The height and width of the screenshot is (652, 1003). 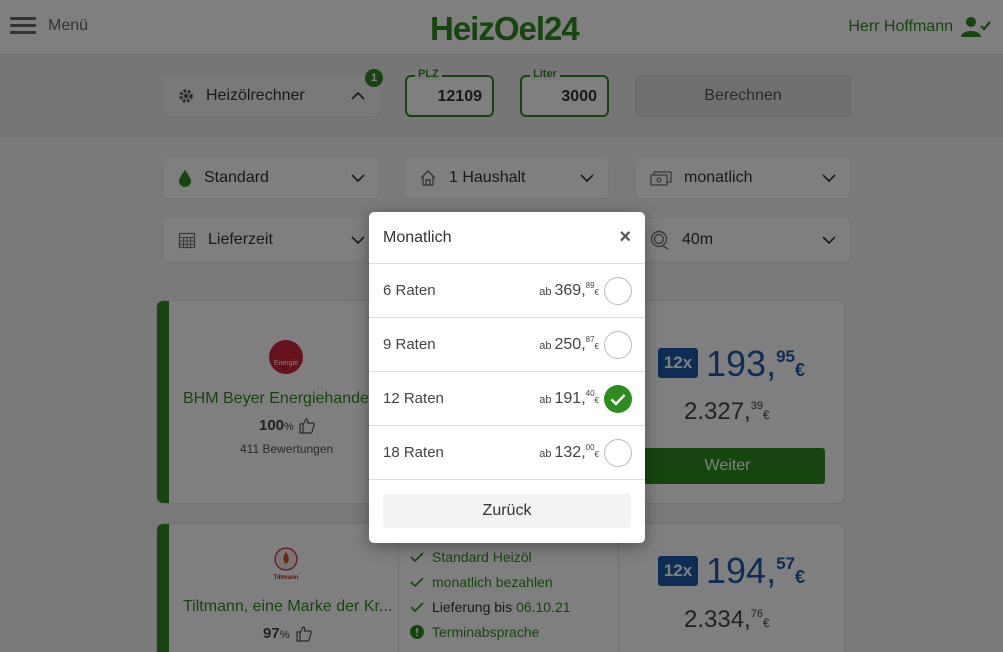 I want to click on installment-price: ab 369,89€, so click(x=569, y=290).